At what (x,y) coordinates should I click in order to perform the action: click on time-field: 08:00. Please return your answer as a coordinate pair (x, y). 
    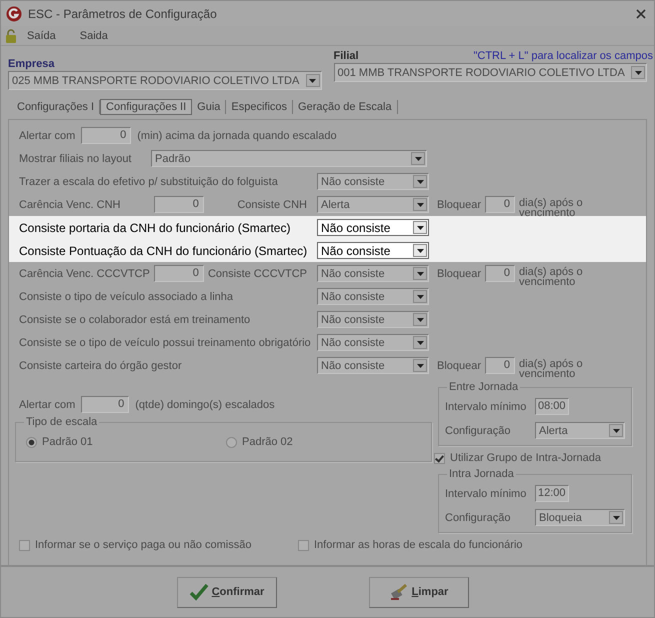
    Looking at the image, I should click on (552, 406).